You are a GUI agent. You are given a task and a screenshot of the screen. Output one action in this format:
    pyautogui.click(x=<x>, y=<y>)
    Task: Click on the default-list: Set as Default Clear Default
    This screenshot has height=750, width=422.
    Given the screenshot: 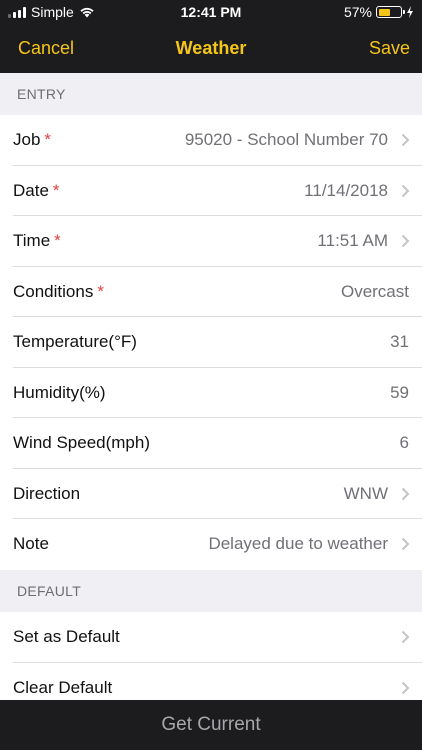 What is the action you would take?
    pyautogui.click(x=211, y=662)
    